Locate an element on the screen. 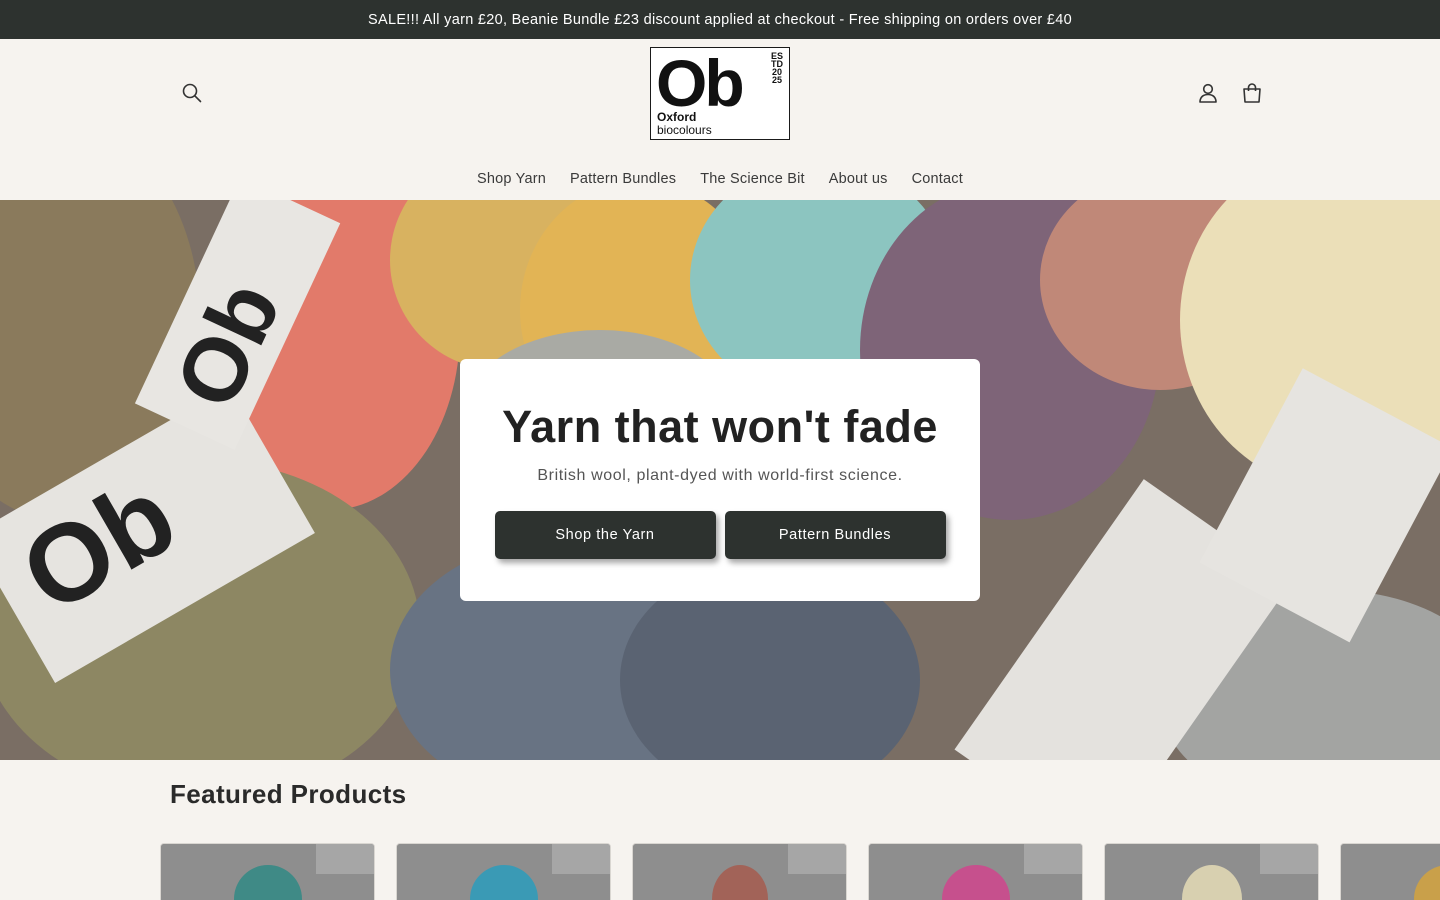  nav-item-pattern-bundles: Pattern Bundles is located at coordinates (623, 179).